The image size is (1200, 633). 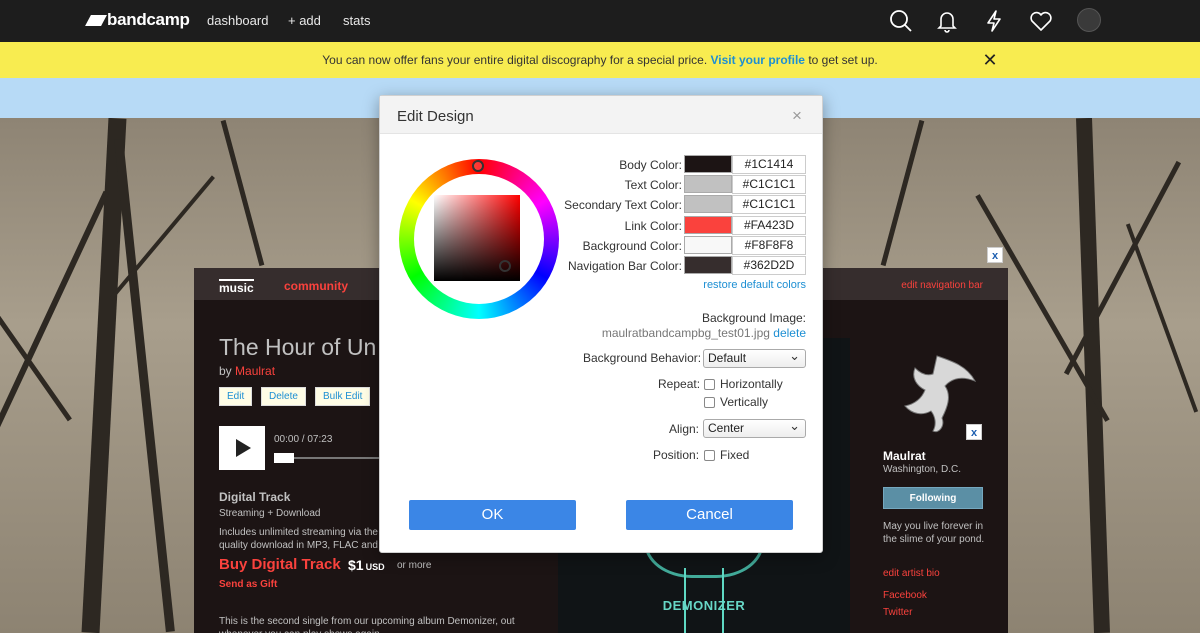 What do you see at coordinates (744, 402) in the screenshot?
I see `repeat-vertically-label: Vertically` at bounding box center [744, 402].